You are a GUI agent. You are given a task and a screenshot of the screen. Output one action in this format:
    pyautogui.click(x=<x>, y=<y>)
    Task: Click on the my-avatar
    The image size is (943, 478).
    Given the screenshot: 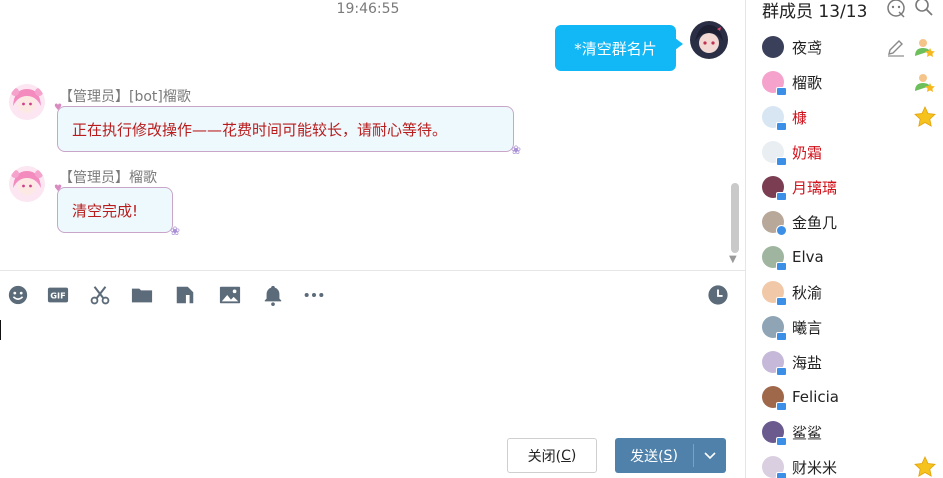 What is the action you would take?
    pyautogui.click(x=709, y=40)
    